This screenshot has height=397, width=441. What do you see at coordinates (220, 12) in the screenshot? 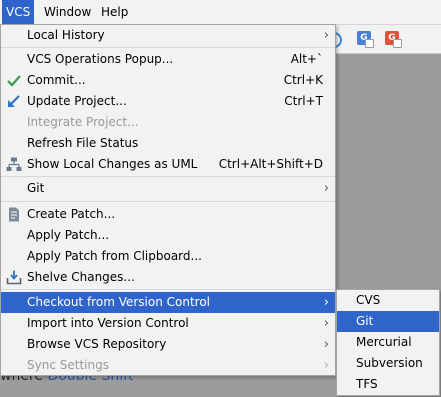
I see `menu-bar: VCS Window Help` at bounding box center [220, 12].